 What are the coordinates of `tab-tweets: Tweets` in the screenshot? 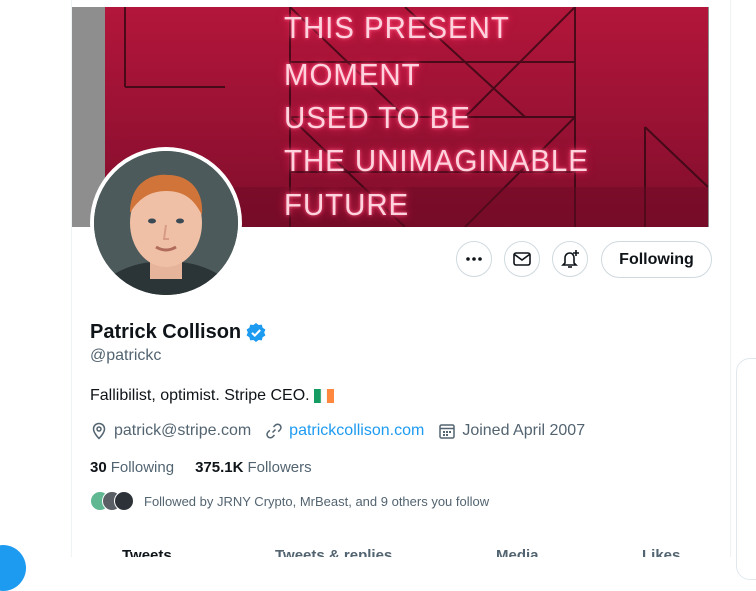 It's located at (147, 552).